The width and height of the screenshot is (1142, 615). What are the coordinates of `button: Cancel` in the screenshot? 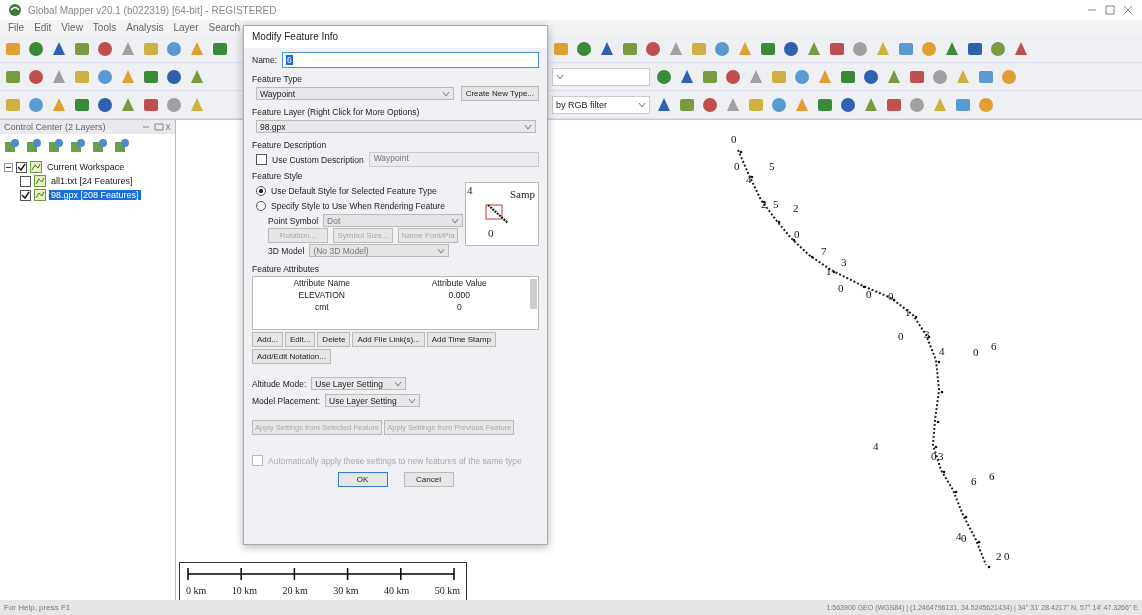 It's located at (428, 479).